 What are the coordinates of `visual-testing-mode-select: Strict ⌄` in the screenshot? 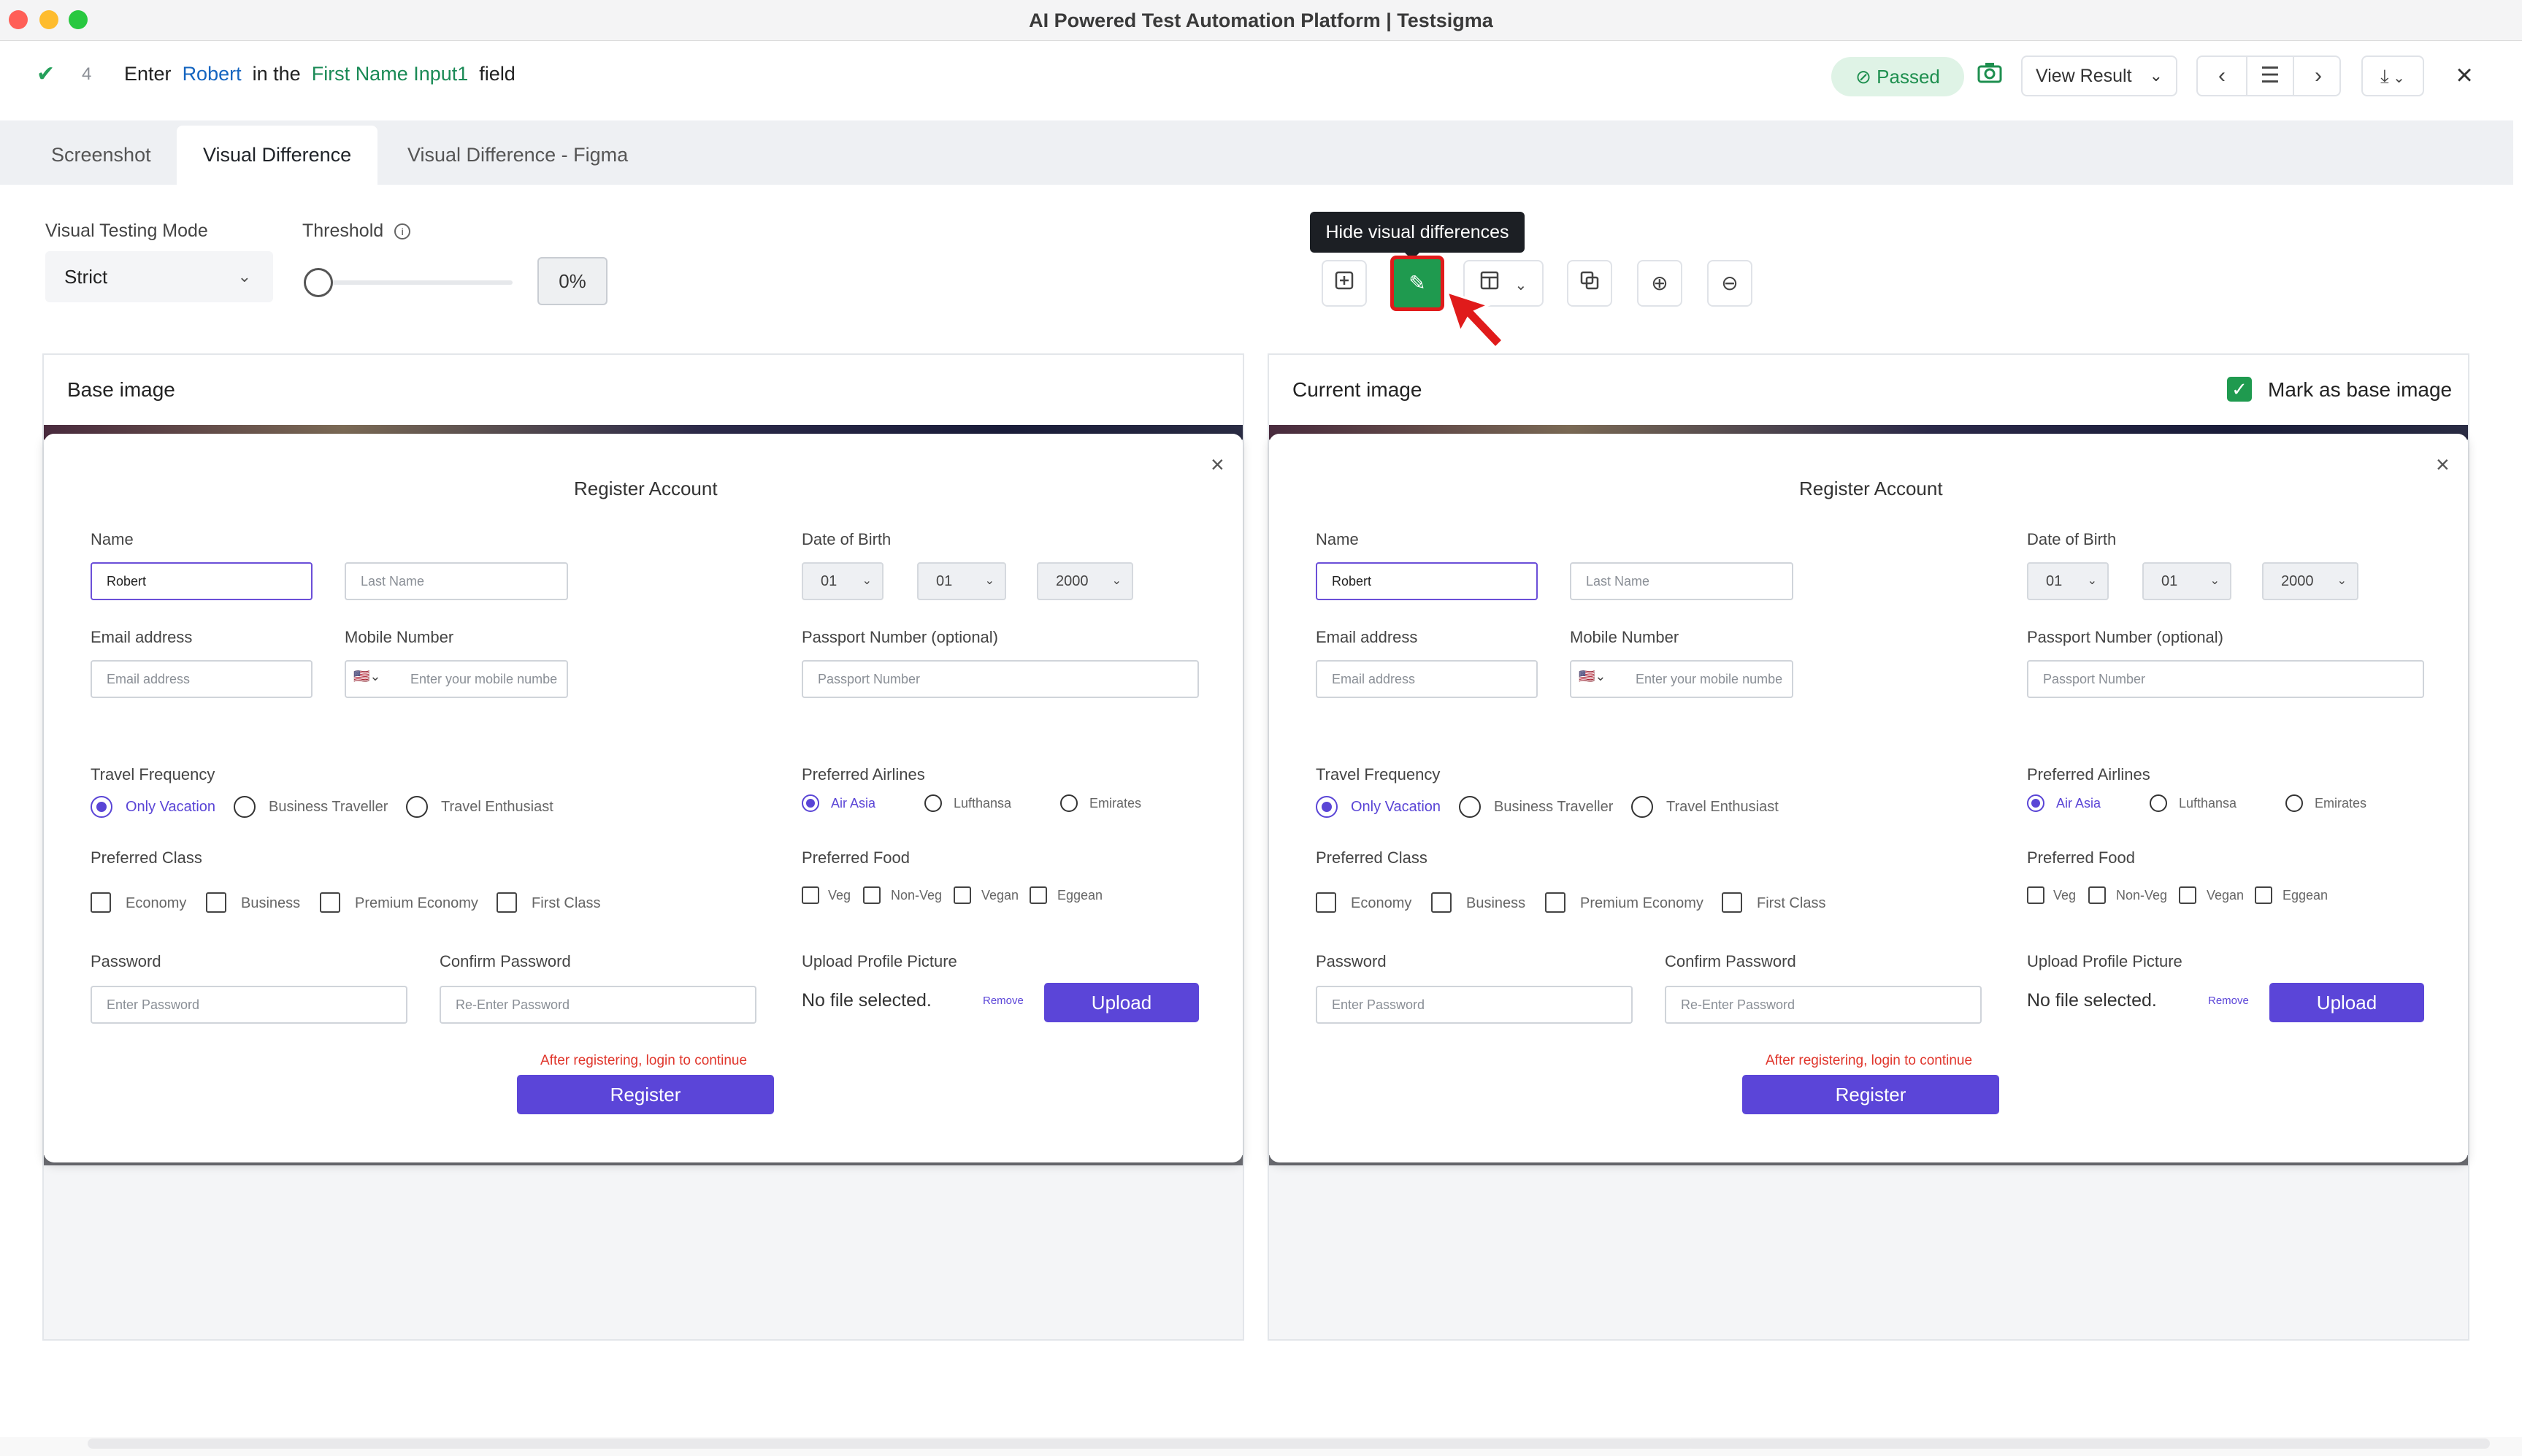 It's located at (159, 276).